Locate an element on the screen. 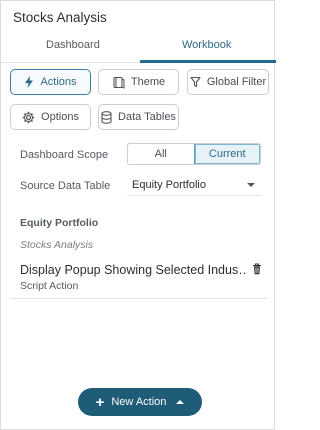 Image resolution: width=320 pixels, height=430 pixels. scope-option-all: All is located at coordinates (161, 154).